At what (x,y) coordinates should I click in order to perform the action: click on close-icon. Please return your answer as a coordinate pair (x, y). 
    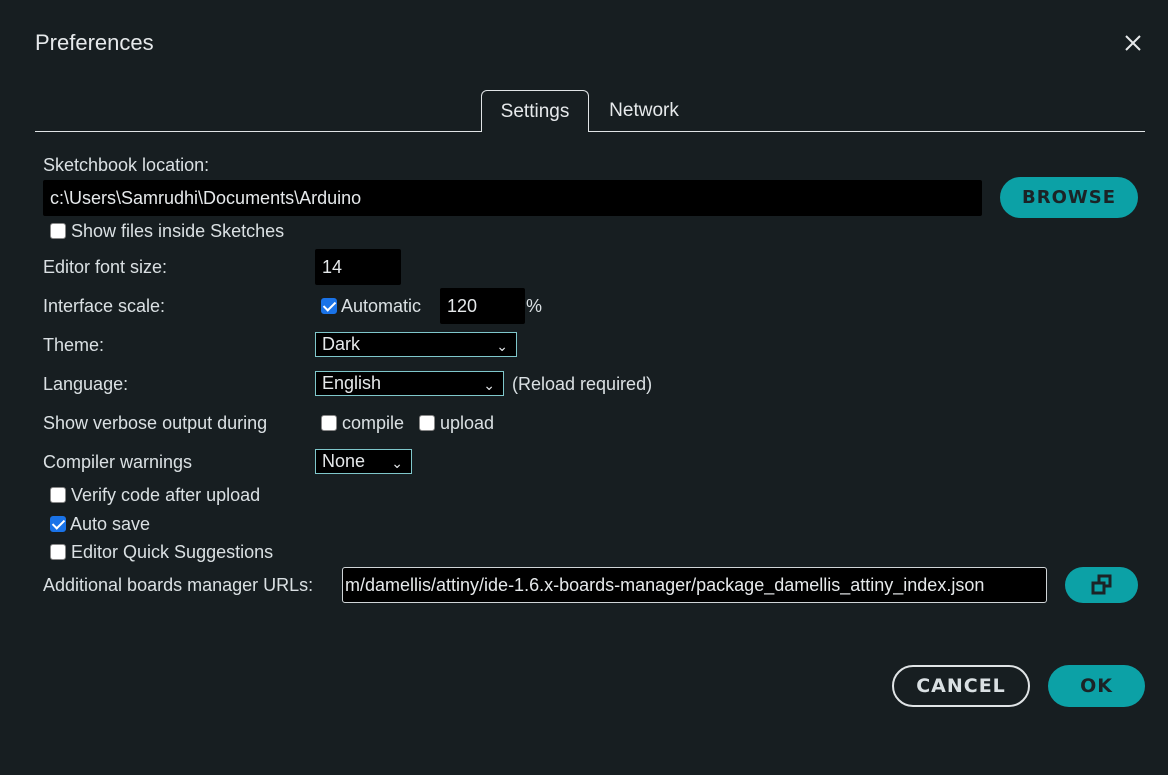
    Looking at the image, I should click on (1133, 43).